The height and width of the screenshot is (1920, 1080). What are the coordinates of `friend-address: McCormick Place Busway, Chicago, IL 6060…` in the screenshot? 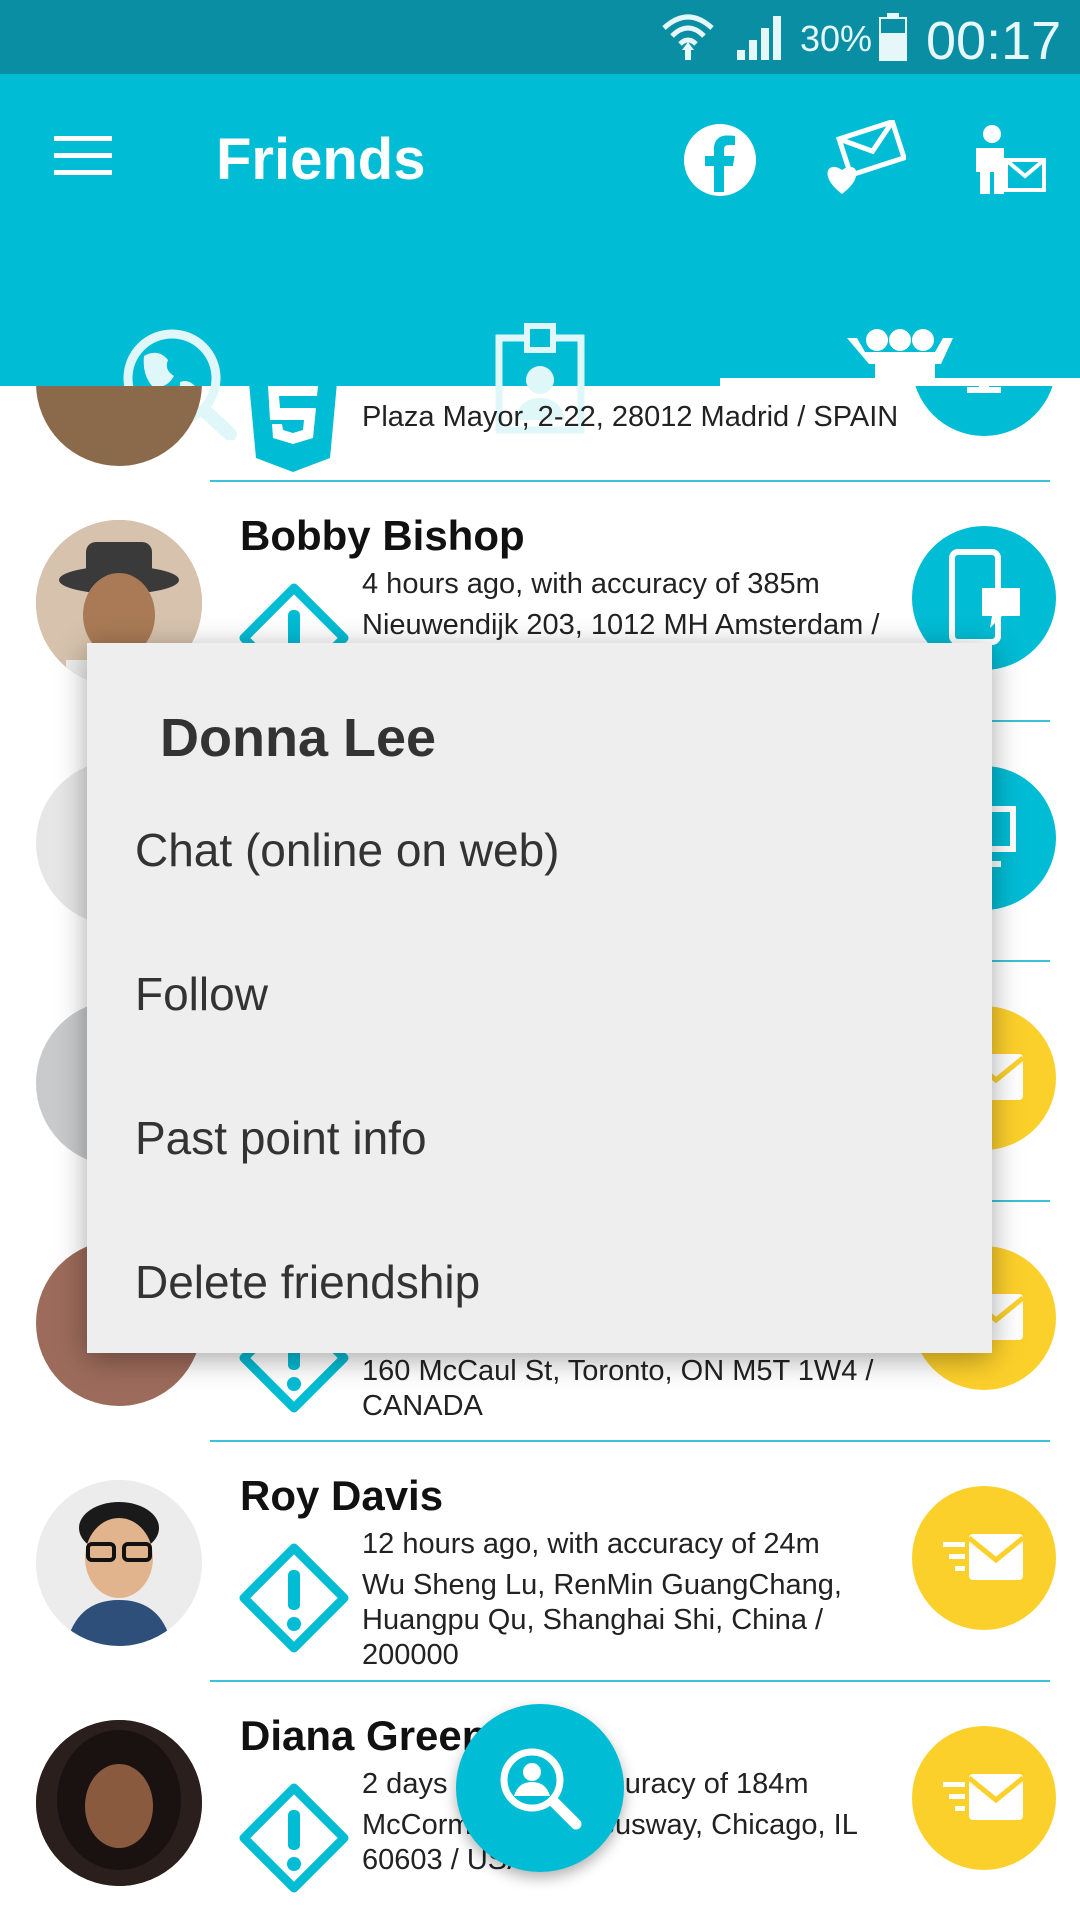 It's located at (609, 1842).